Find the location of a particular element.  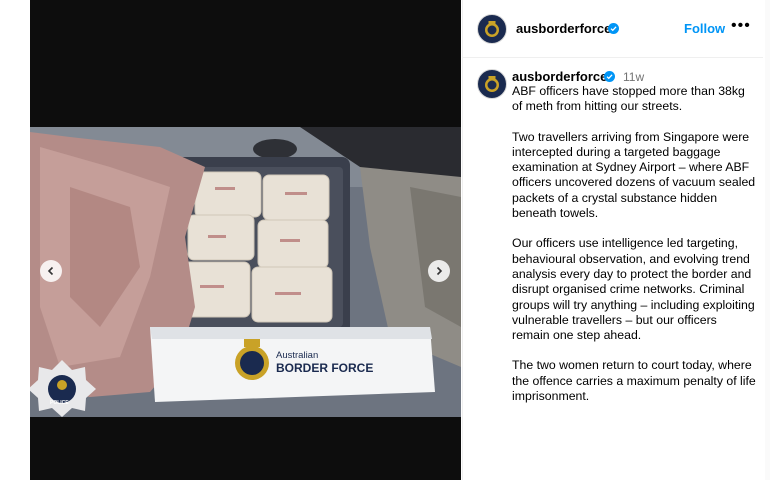

scrollbar is located at coordinates (767, 240).